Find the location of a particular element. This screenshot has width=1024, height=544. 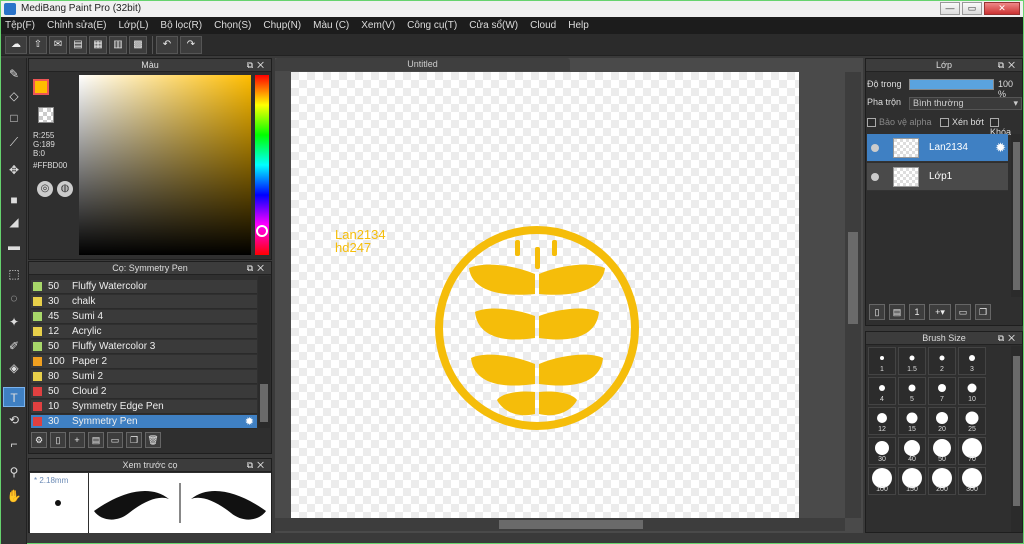

canvas-hscroll-thumb is located at coordinates (571, 524).